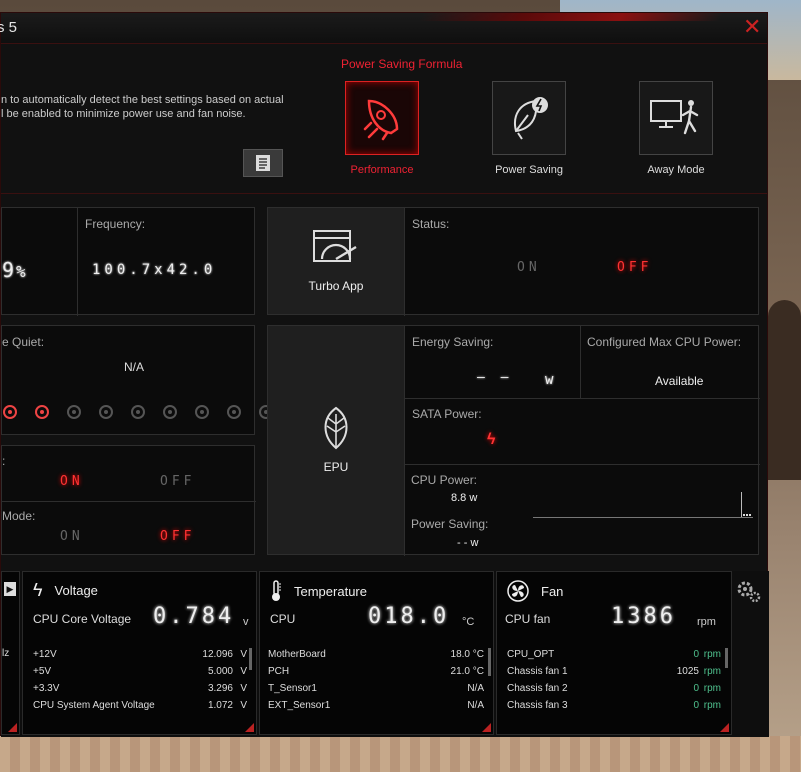 This screenshot has width=801, height=772. I want to click on rocket-icon, so click(381, 120).